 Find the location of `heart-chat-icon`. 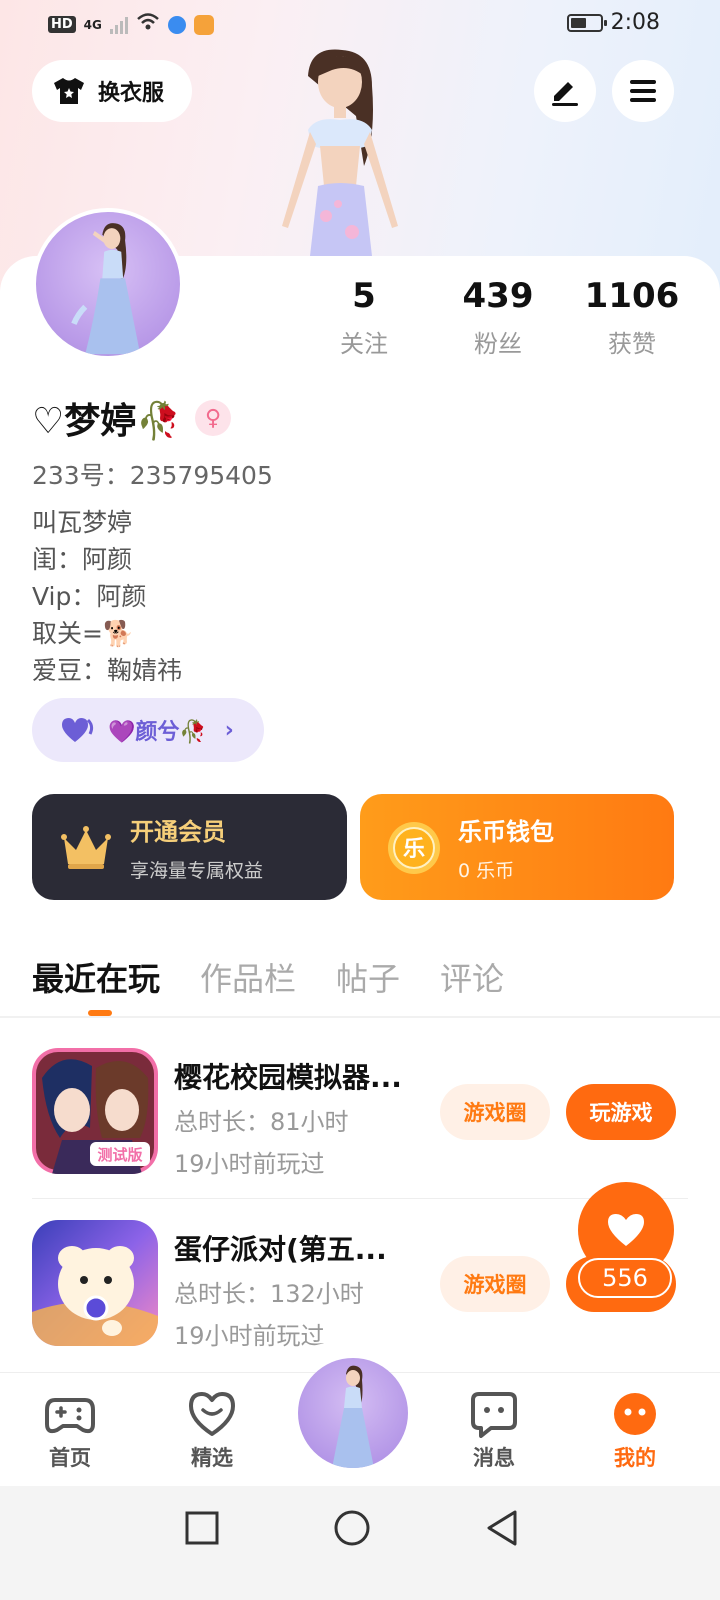

heart-chat-icon is located at coordinates (212, 1414).